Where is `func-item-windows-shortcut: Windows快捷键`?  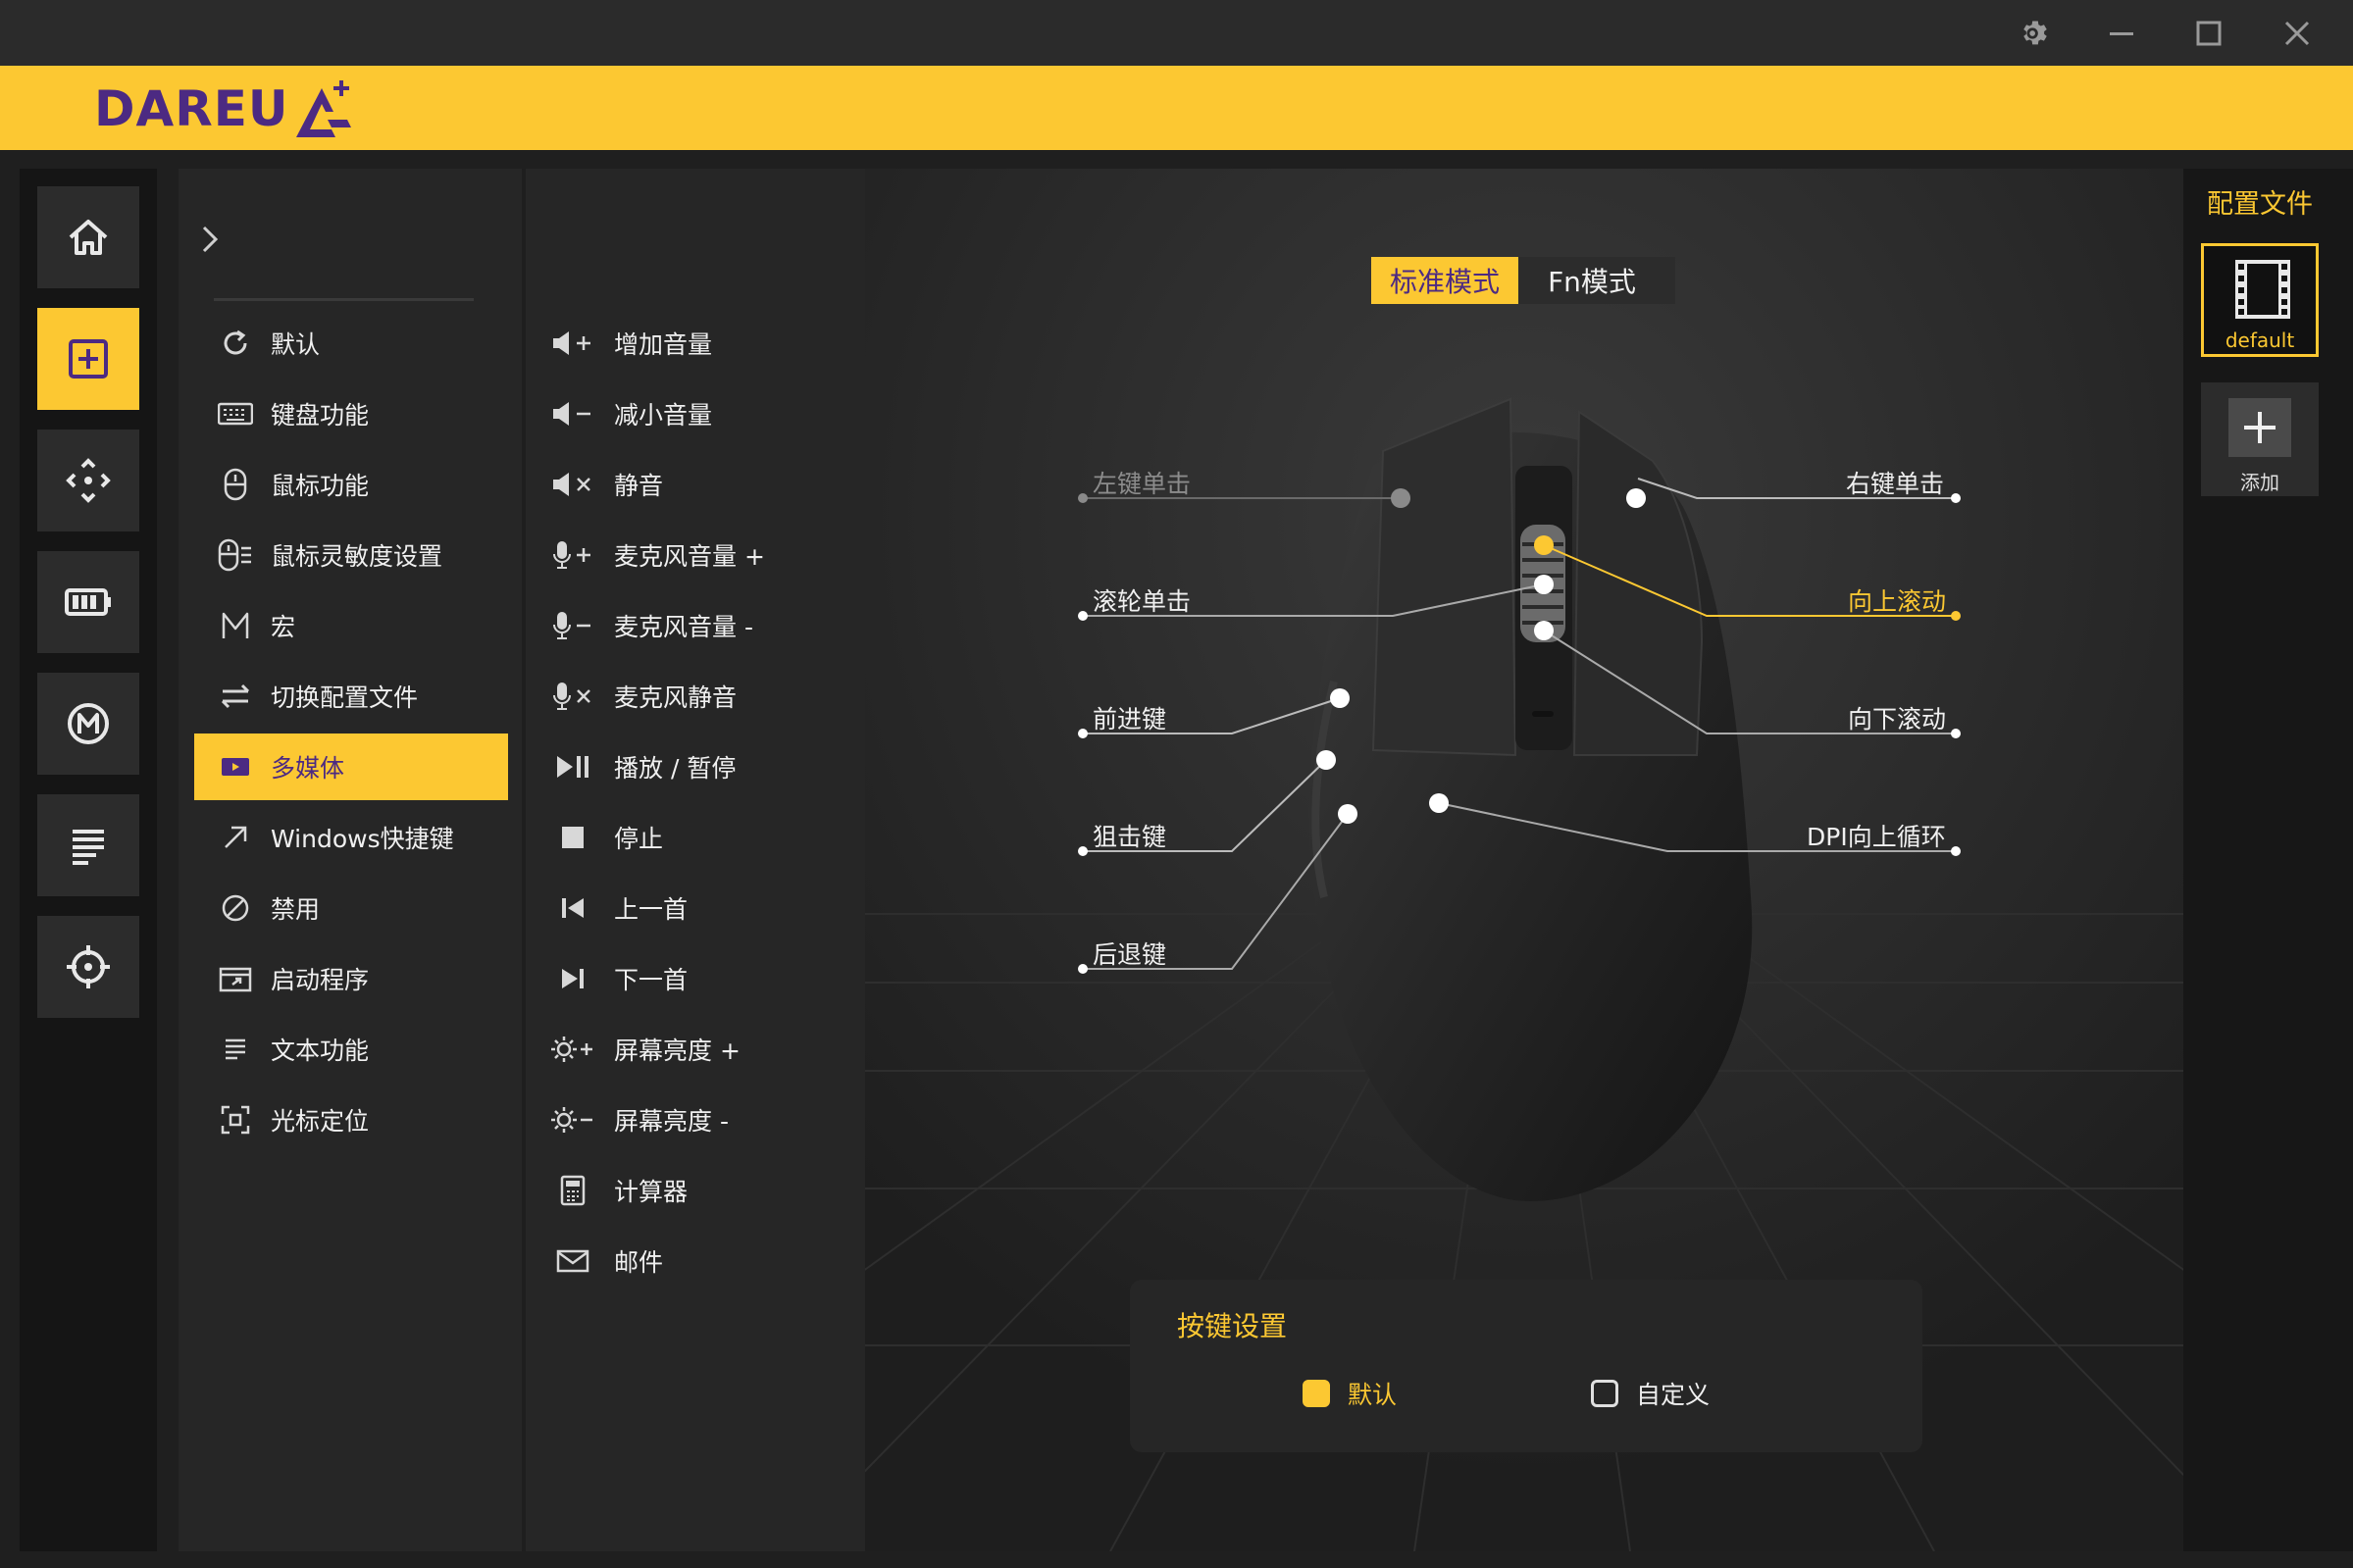 func-item-windows-shortcut: Windows快捷键 is located at coordinates (351, 837).